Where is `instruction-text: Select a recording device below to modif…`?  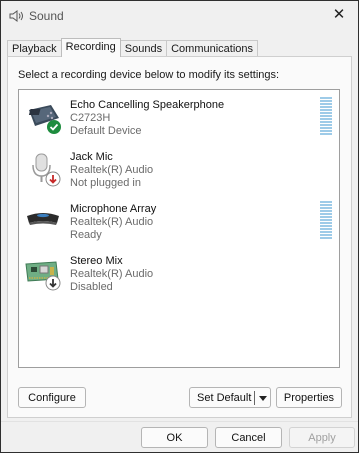 instruction-text: Select a recording device below to modif… is located at coordinates (149, 75).